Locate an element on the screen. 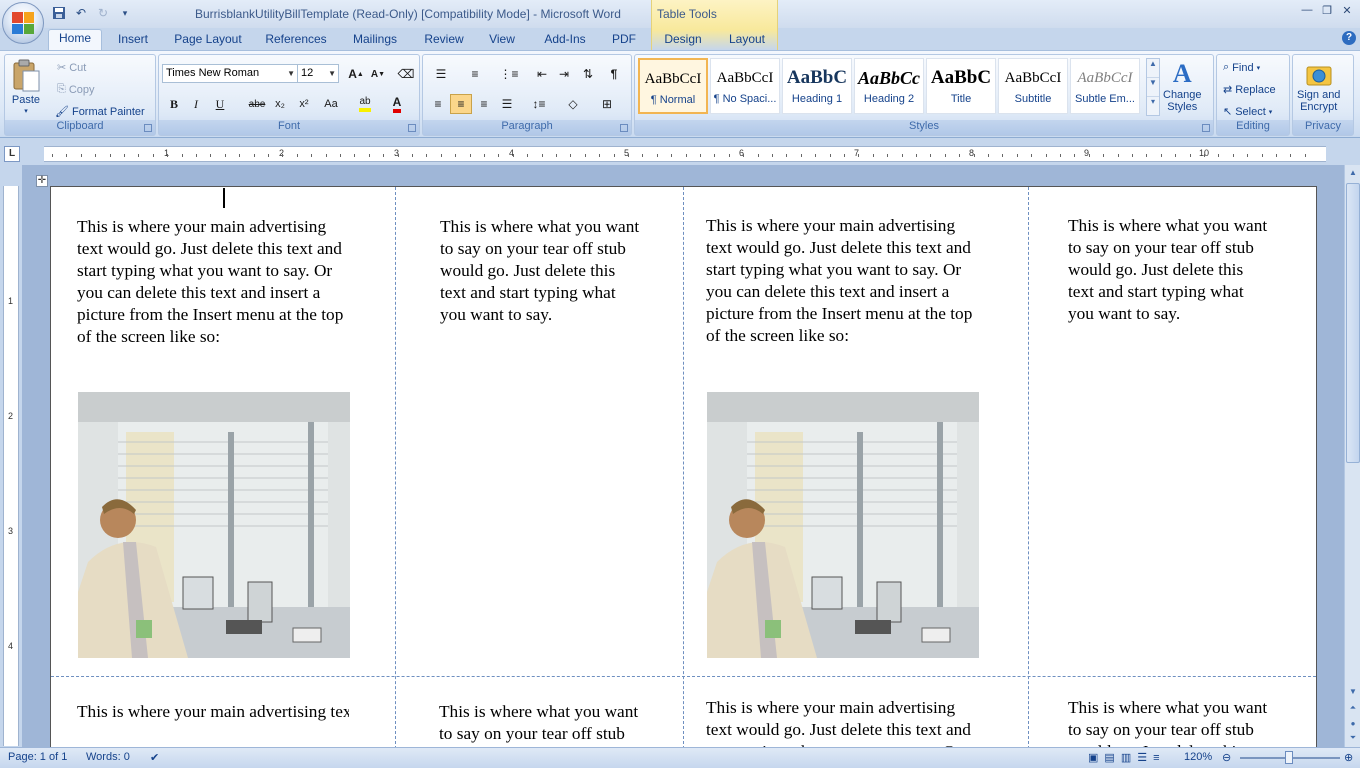 This screenshot has width=1360, height=768. select-browse-object-icon: ● is located at coordinates (1353, 724).